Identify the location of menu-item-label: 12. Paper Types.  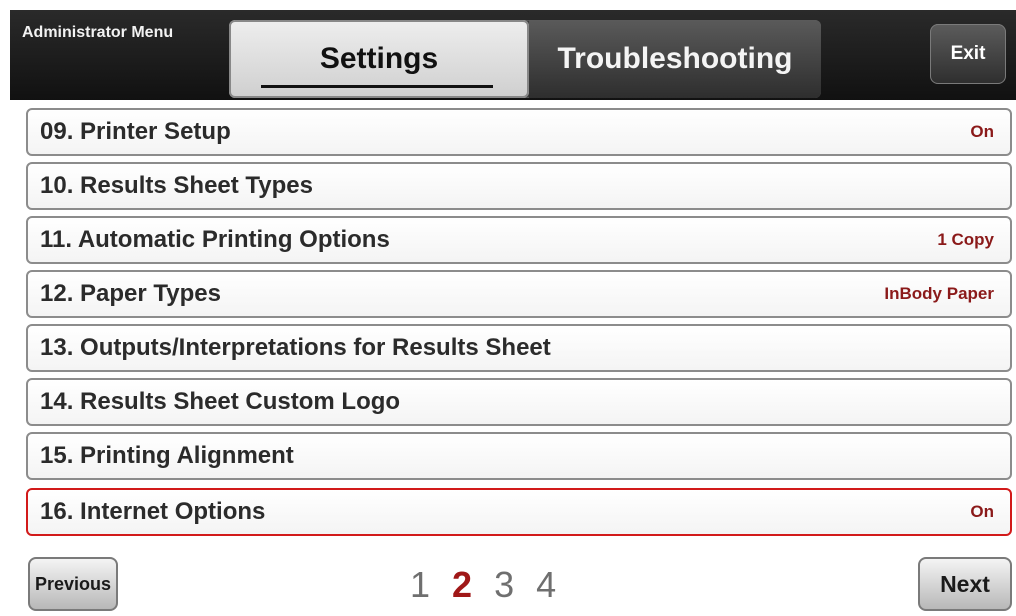
(130, 293).